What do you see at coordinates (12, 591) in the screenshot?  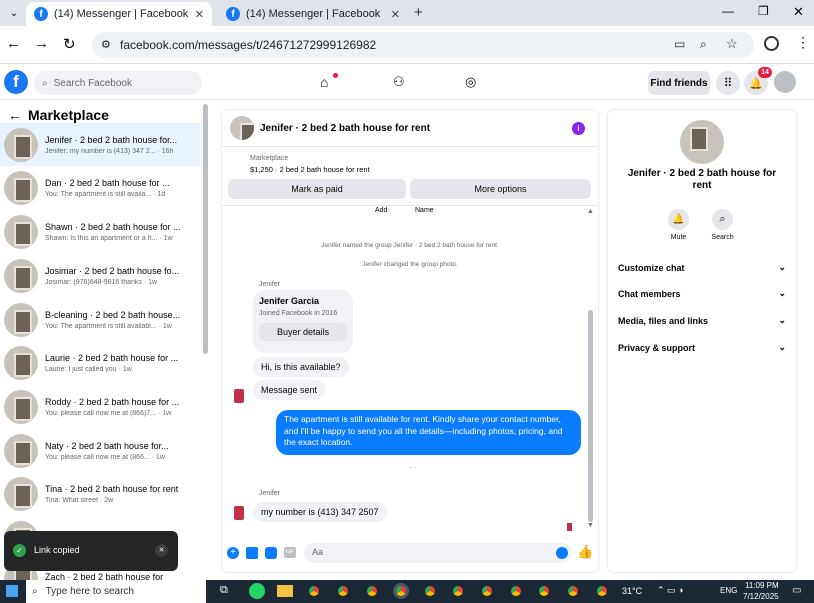 I see `start-icon` at bounding box center [12, 591].